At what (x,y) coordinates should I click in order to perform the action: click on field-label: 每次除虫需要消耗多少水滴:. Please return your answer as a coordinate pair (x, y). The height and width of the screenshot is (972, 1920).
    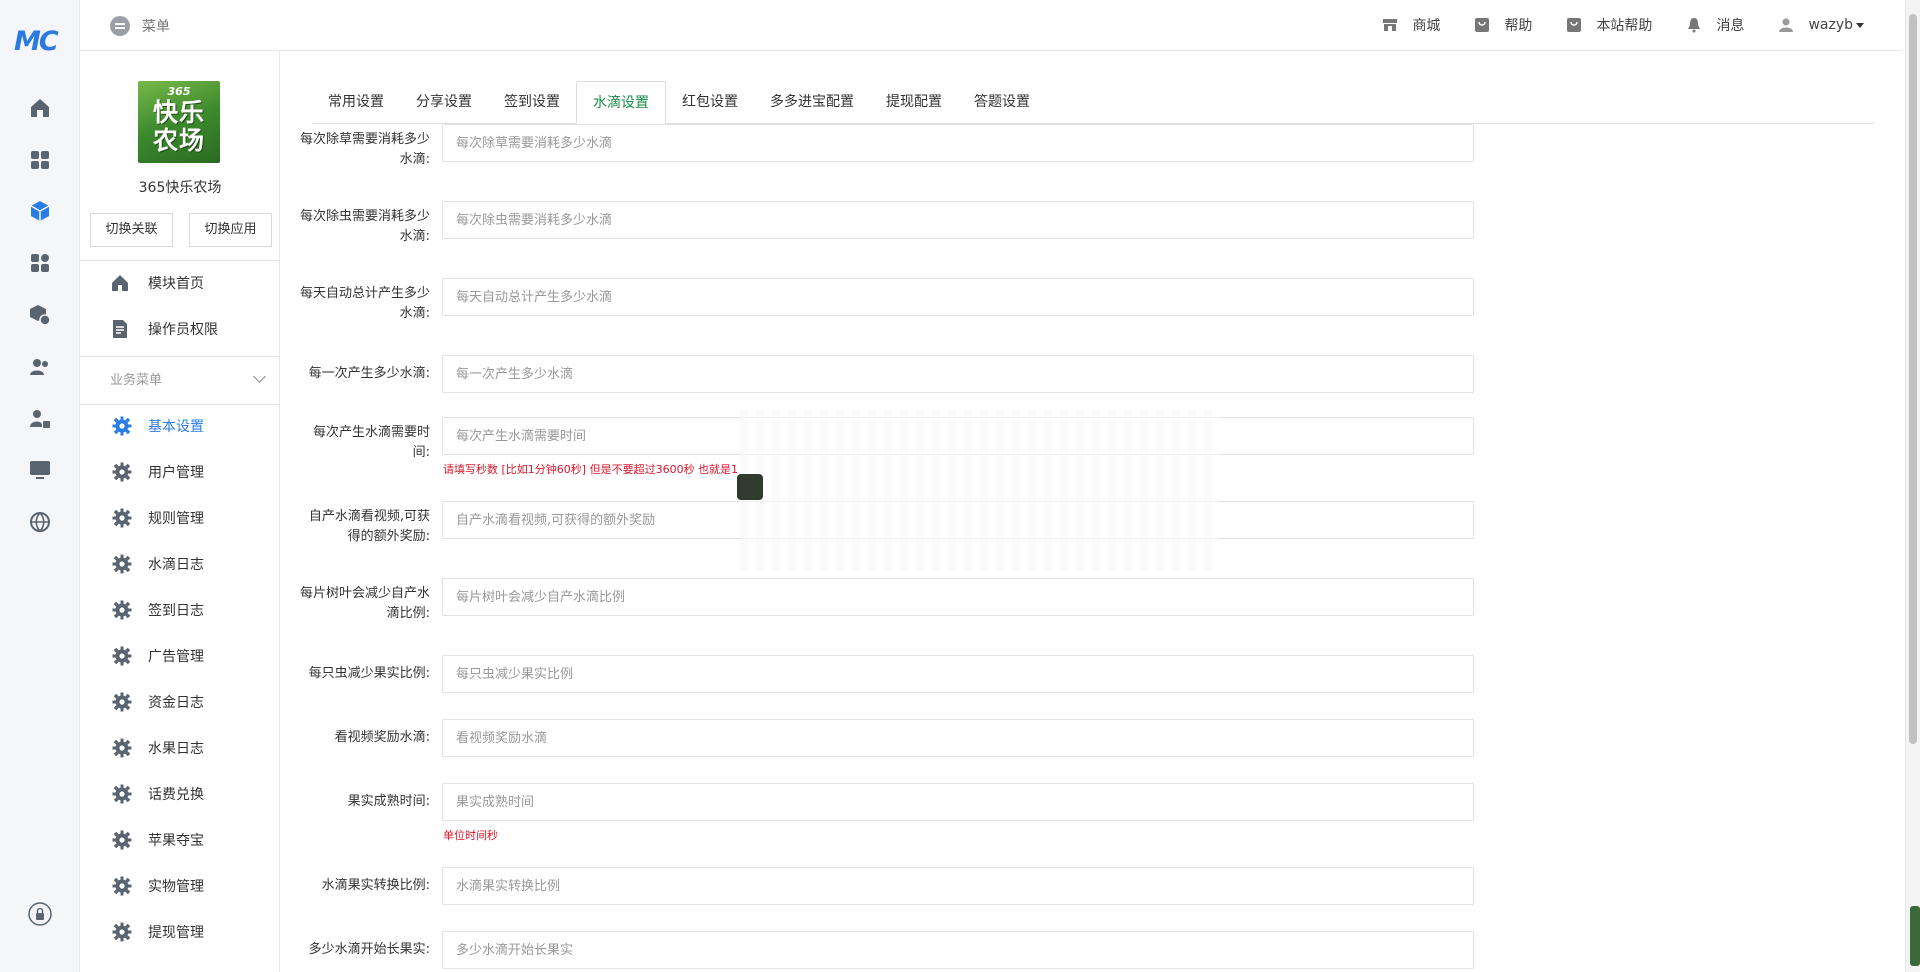
    Looking at the image, I should click on (364, 226).